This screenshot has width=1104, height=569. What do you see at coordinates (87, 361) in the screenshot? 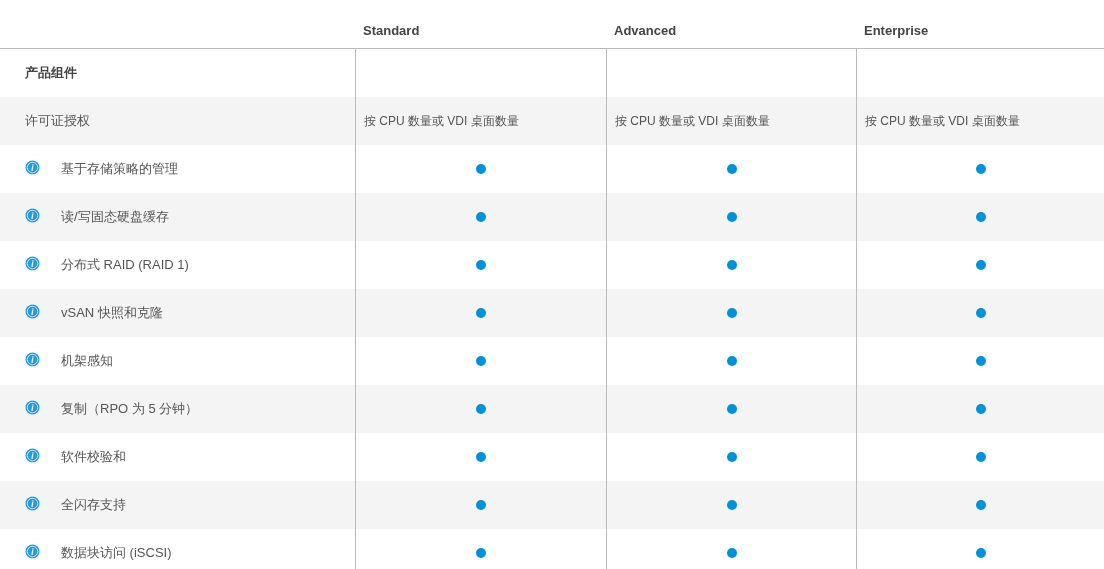
I see `feature-label: 机架感知` at bounding box center [87, 361].